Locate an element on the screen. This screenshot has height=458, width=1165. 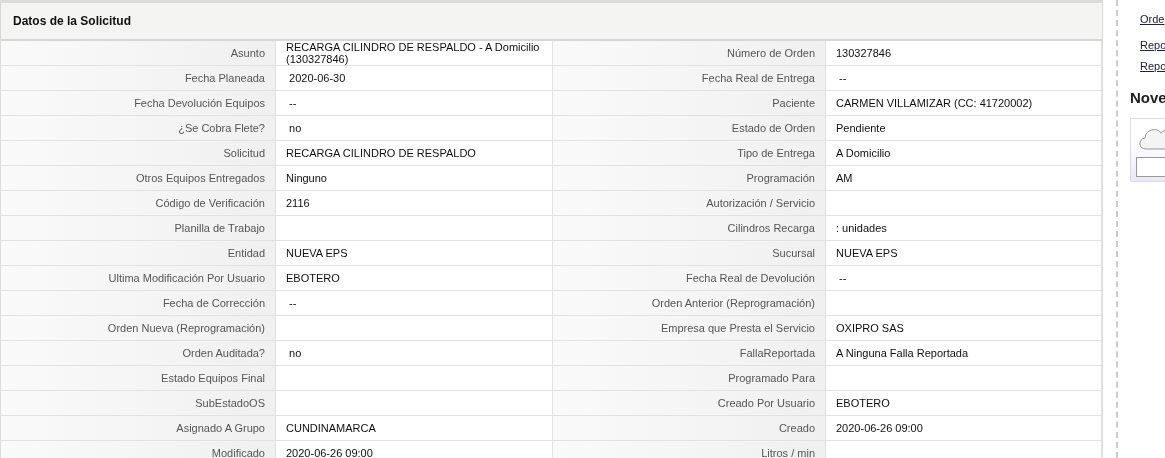
field-value-cell: A Domicilio is located at coordinates (964, 153).